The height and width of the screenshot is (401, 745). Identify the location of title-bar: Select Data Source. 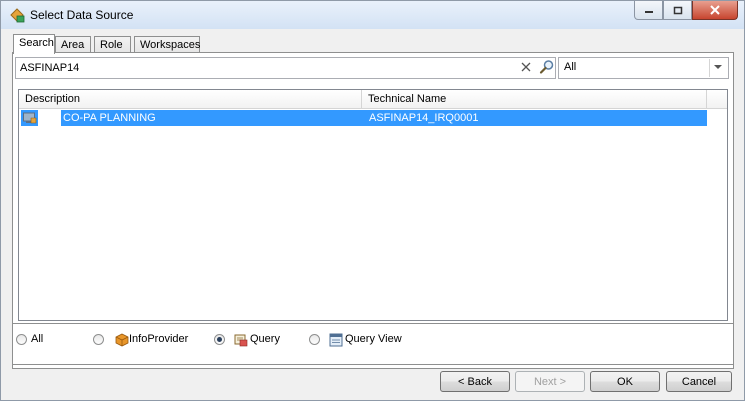
(372, 15).